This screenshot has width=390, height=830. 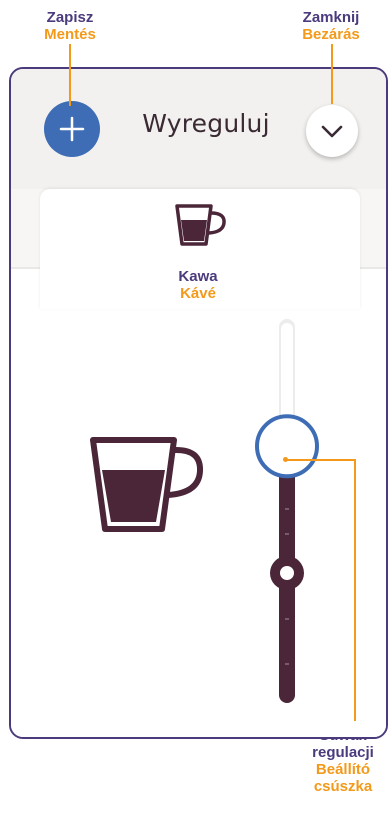 I want to click on slider-leader-dot, so click(x=285, y=459).